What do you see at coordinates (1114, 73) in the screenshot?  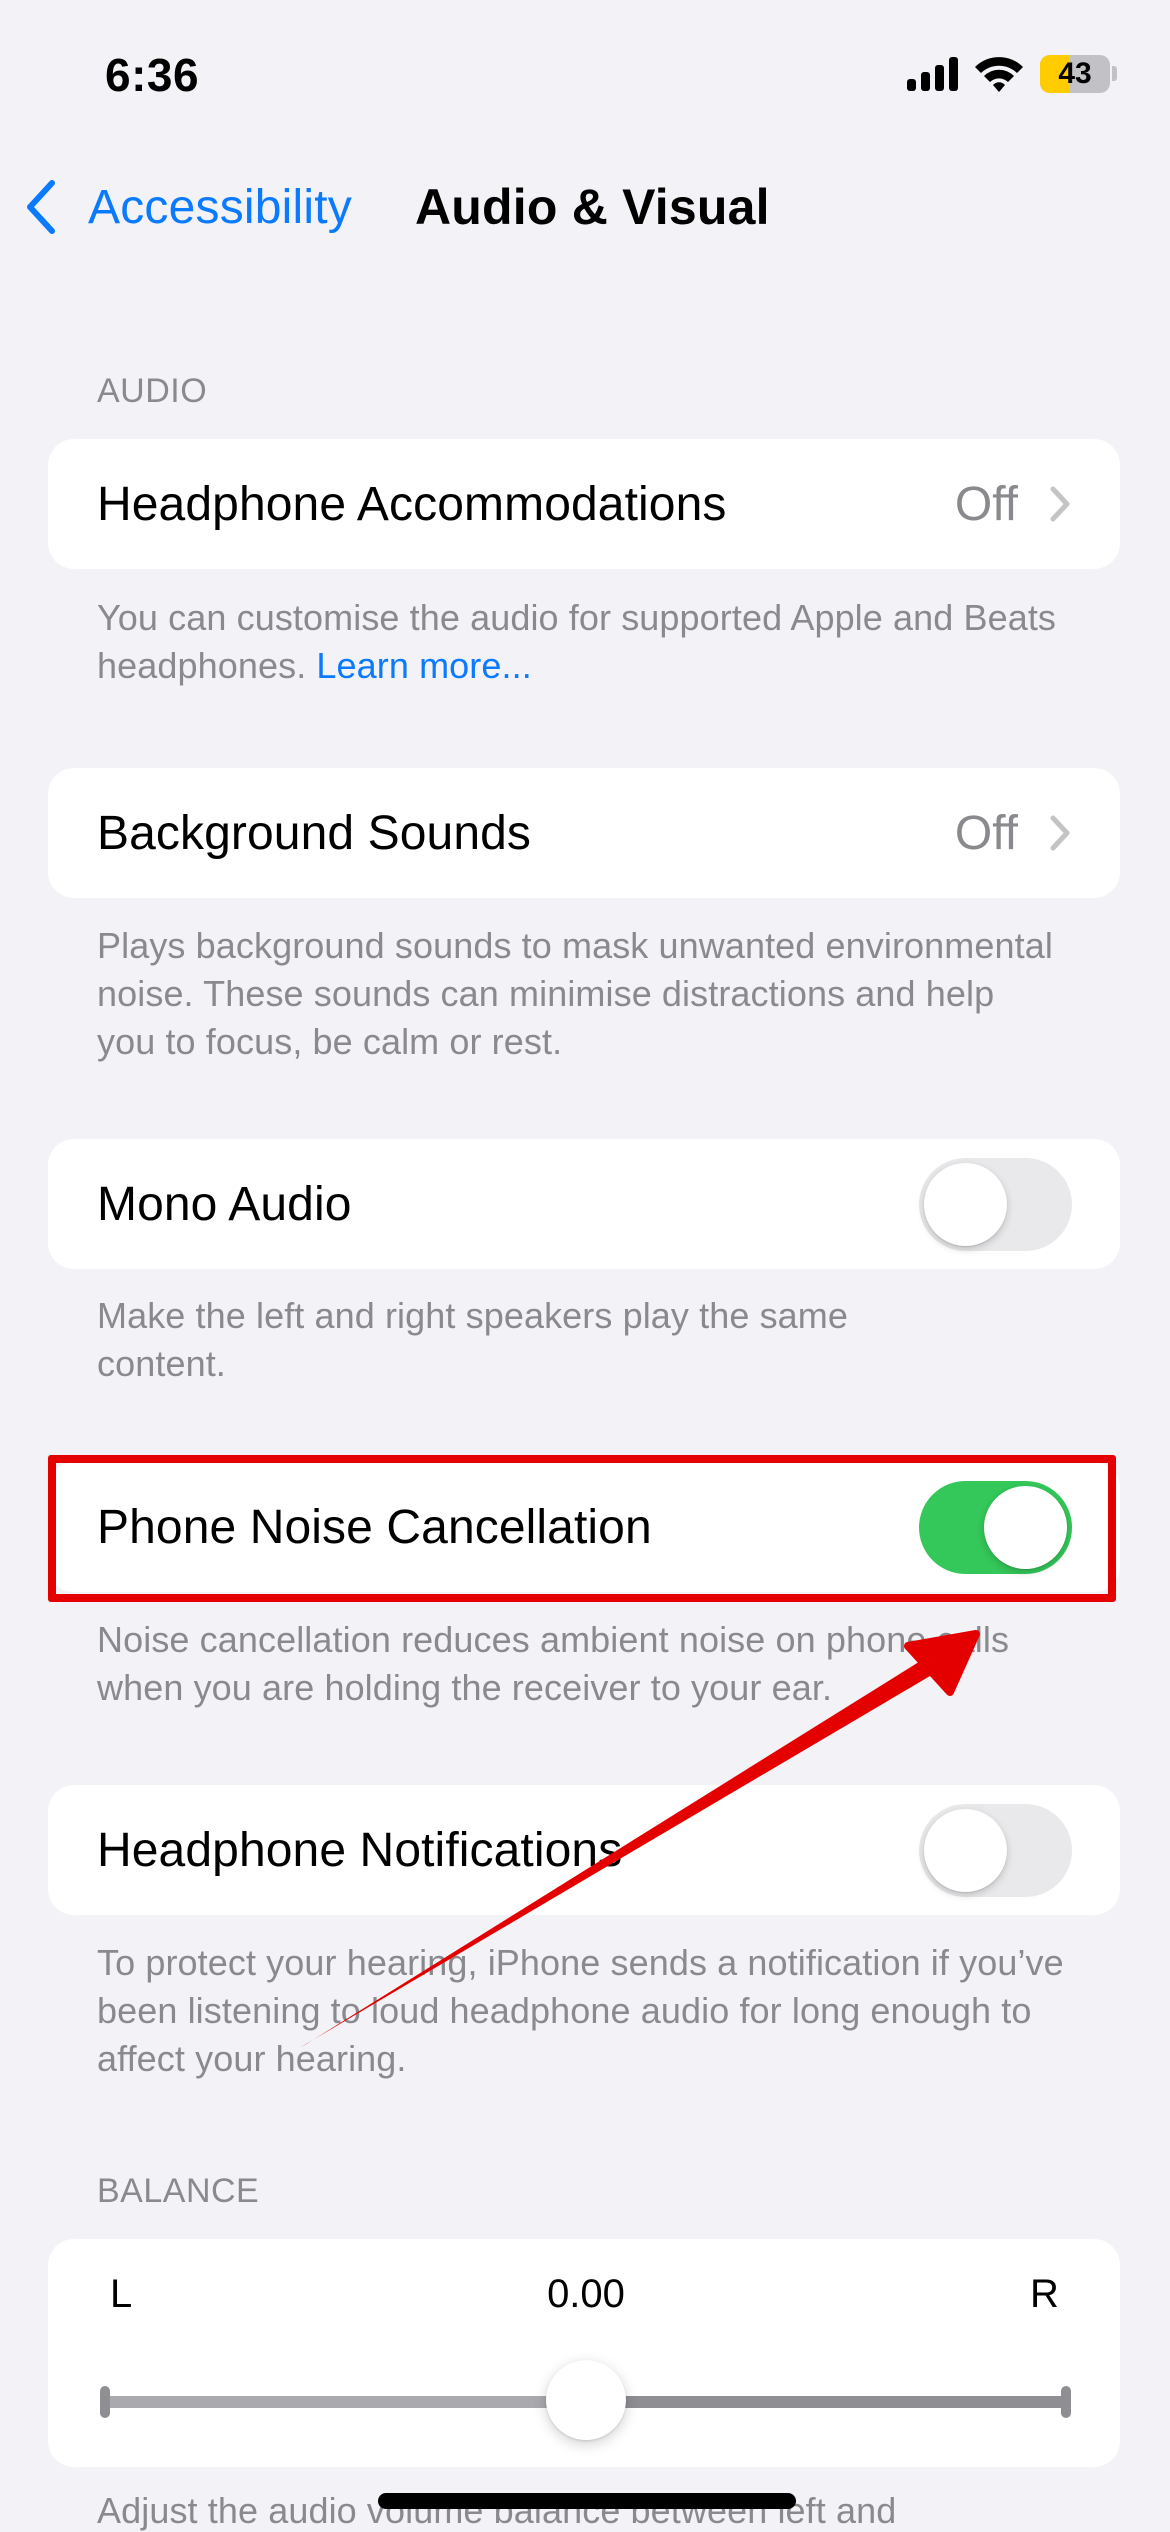 I see `battery-nub` at bounding box center [1114, 73].